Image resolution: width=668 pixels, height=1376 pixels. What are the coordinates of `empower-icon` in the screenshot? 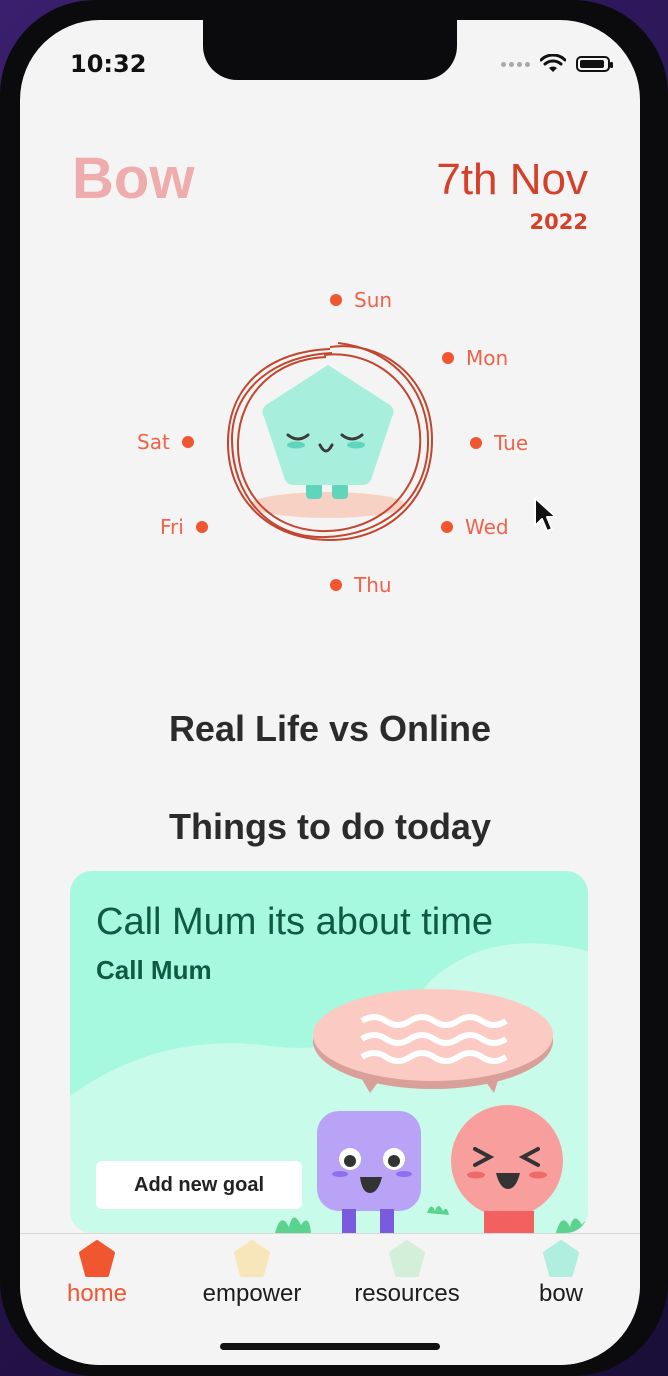 It's located at (252, 1258).